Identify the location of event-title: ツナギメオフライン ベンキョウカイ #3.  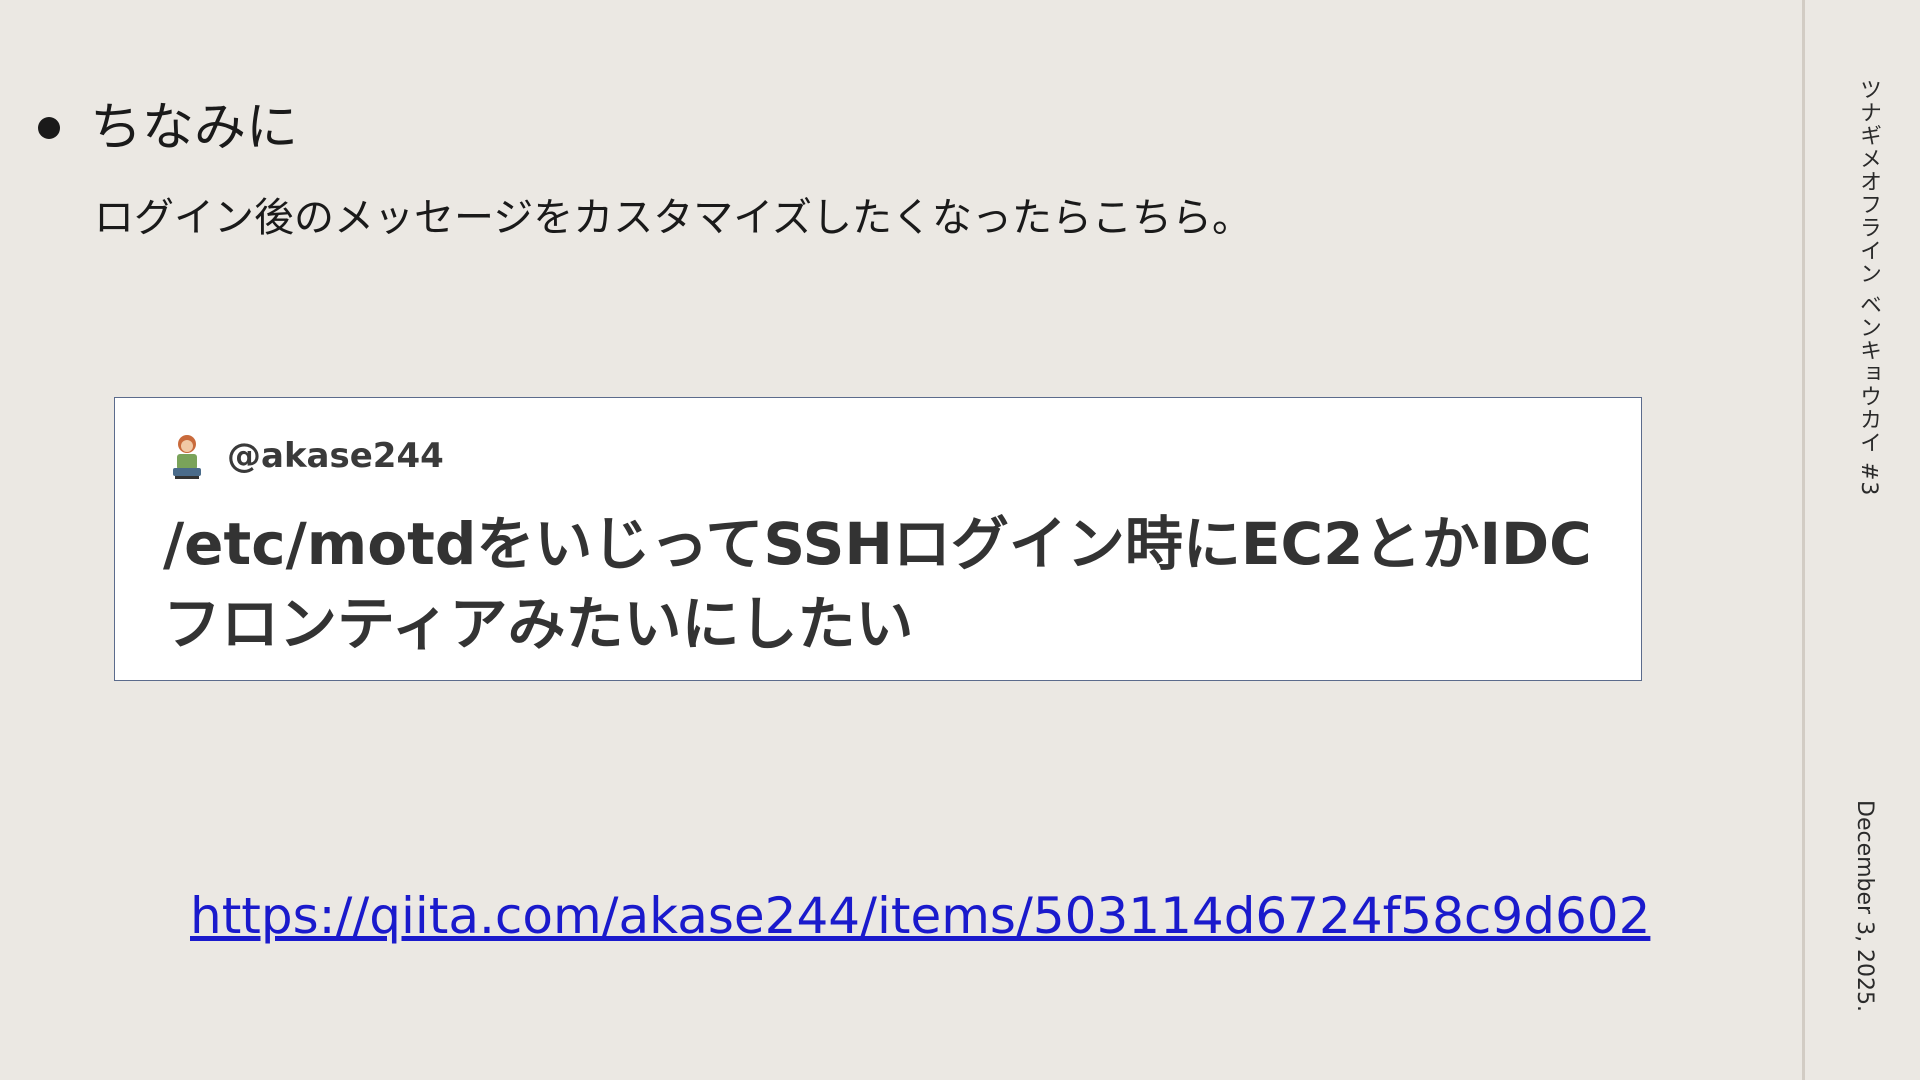
(1868, 287).